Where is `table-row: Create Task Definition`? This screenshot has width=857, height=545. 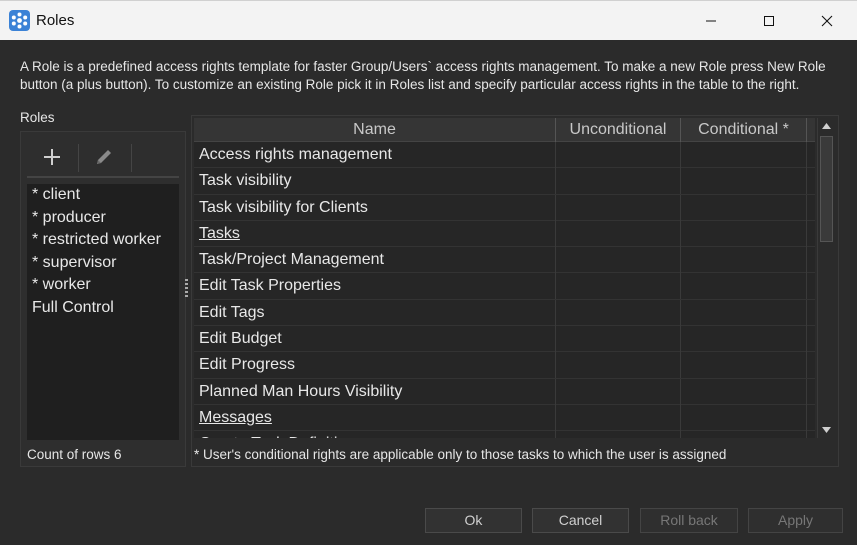 table-row: Create Task Definition is located at coordinates (504, 434).